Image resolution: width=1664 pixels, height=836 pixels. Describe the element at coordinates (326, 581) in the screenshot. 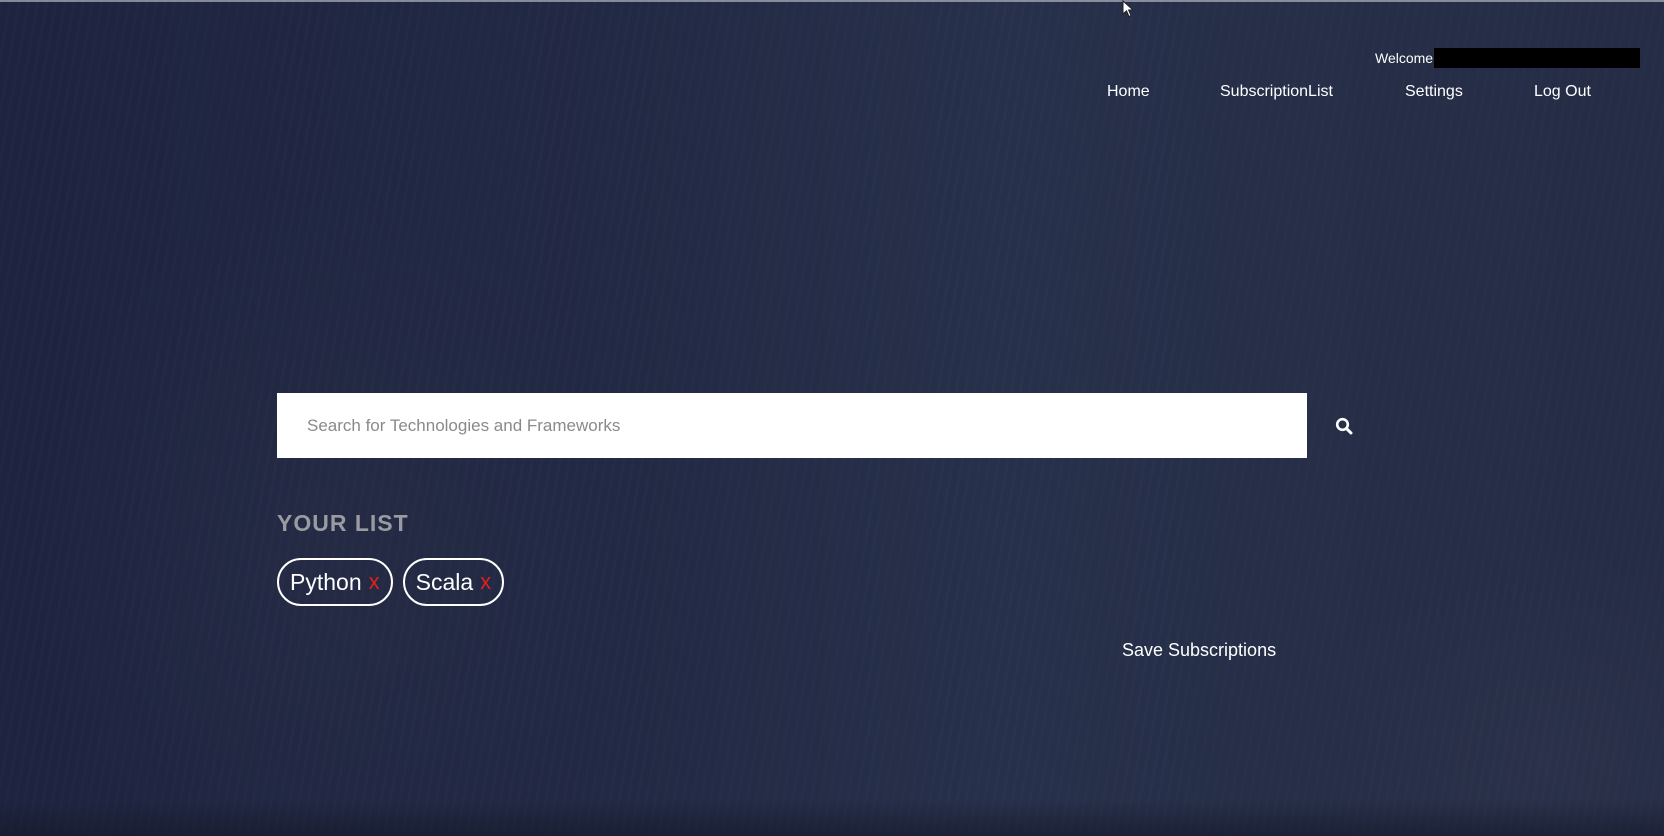

I see `chip-label: Python` at that location.